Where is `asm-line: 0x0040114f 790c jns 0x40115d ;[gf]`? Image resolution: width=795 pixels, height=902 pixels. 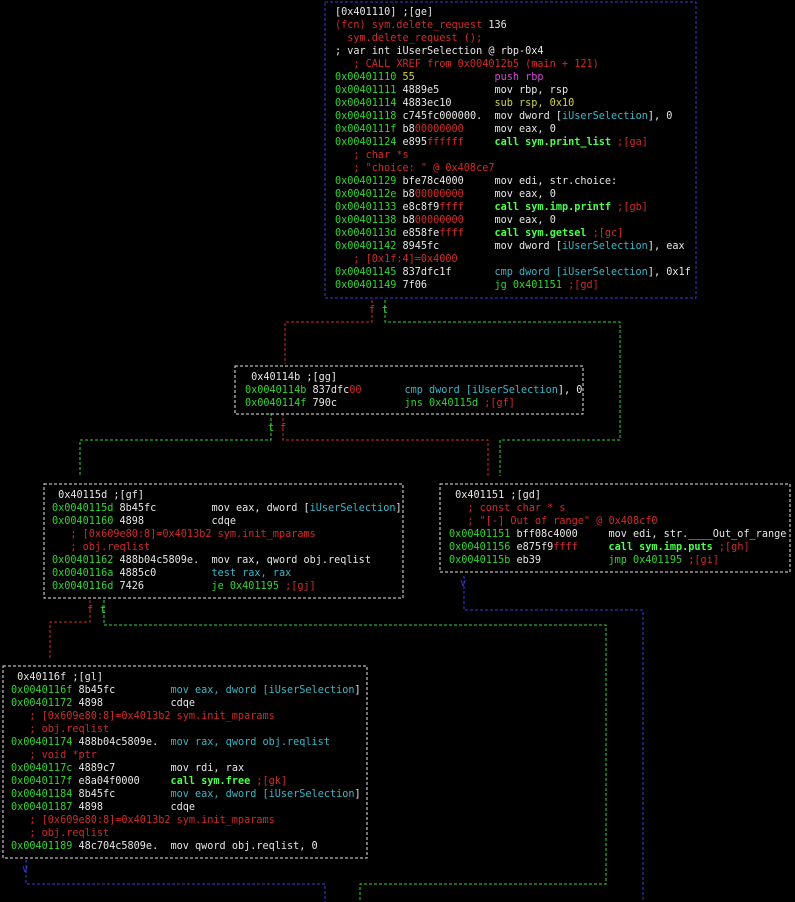 asm-line: 0x0040114f 790c jns 0x40115d ;[gf] is located at coordinates (413, 403).